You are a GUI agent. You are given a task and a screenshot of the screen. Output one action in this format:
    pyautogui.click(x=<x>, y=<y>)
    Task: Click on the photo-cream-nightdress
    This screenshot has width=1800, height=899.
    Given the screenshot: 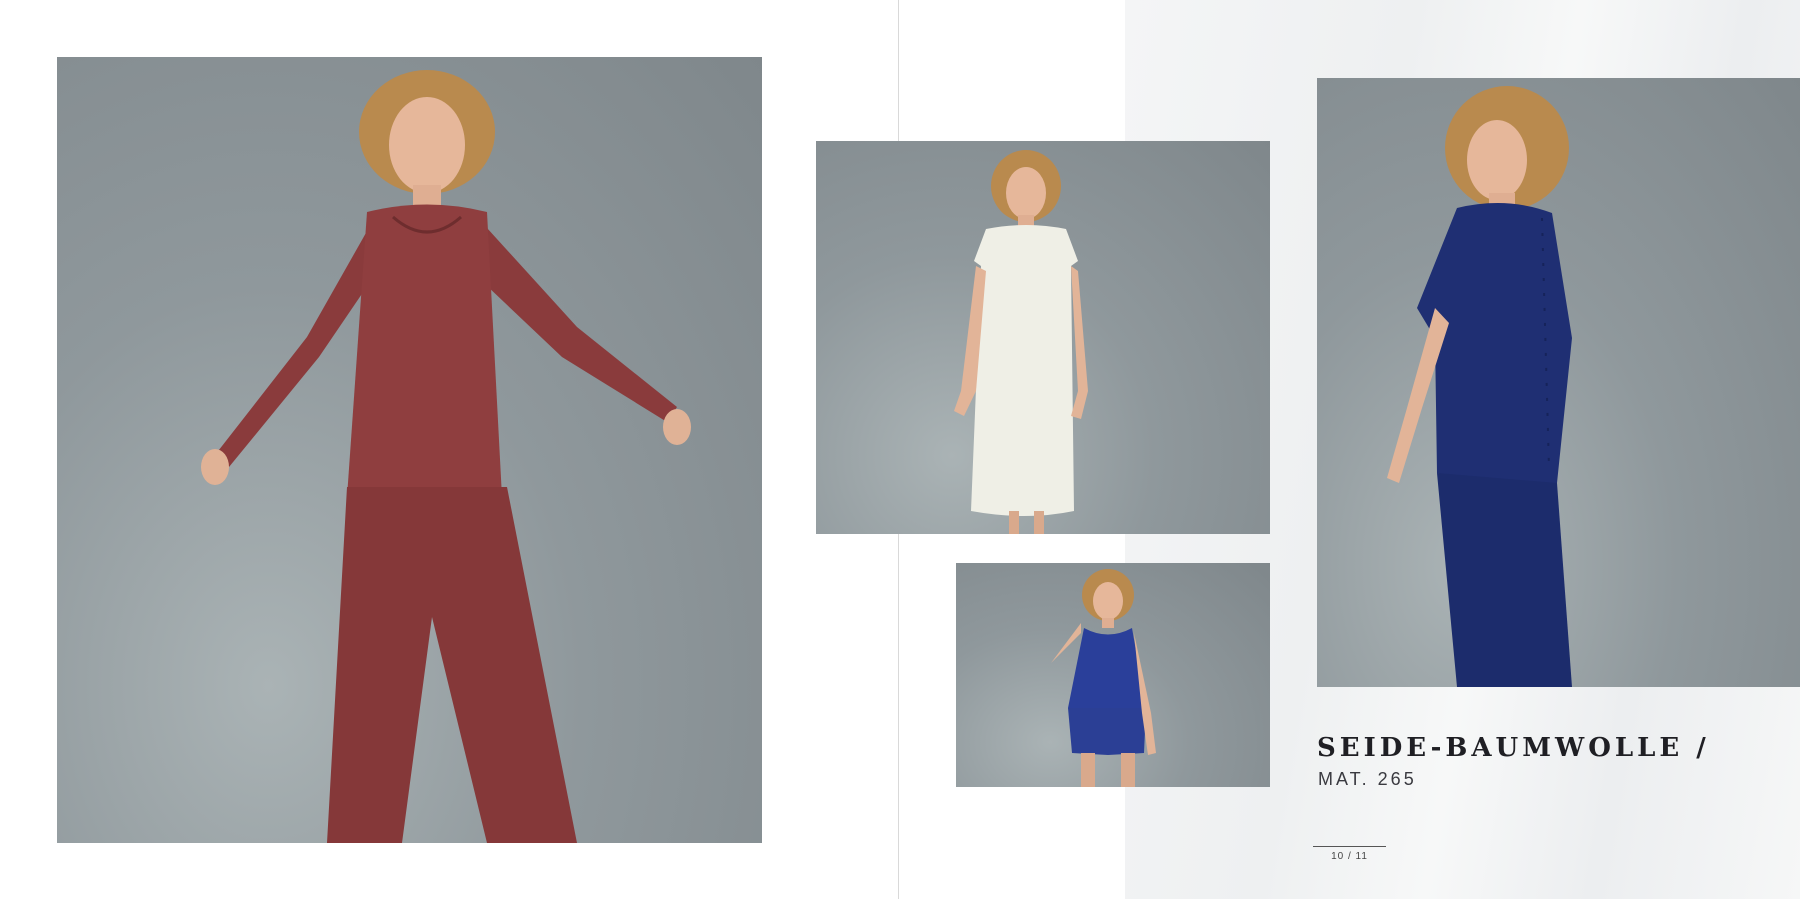 What is the action you would take?
    pyautogui.click(x=1043, y=337)
    